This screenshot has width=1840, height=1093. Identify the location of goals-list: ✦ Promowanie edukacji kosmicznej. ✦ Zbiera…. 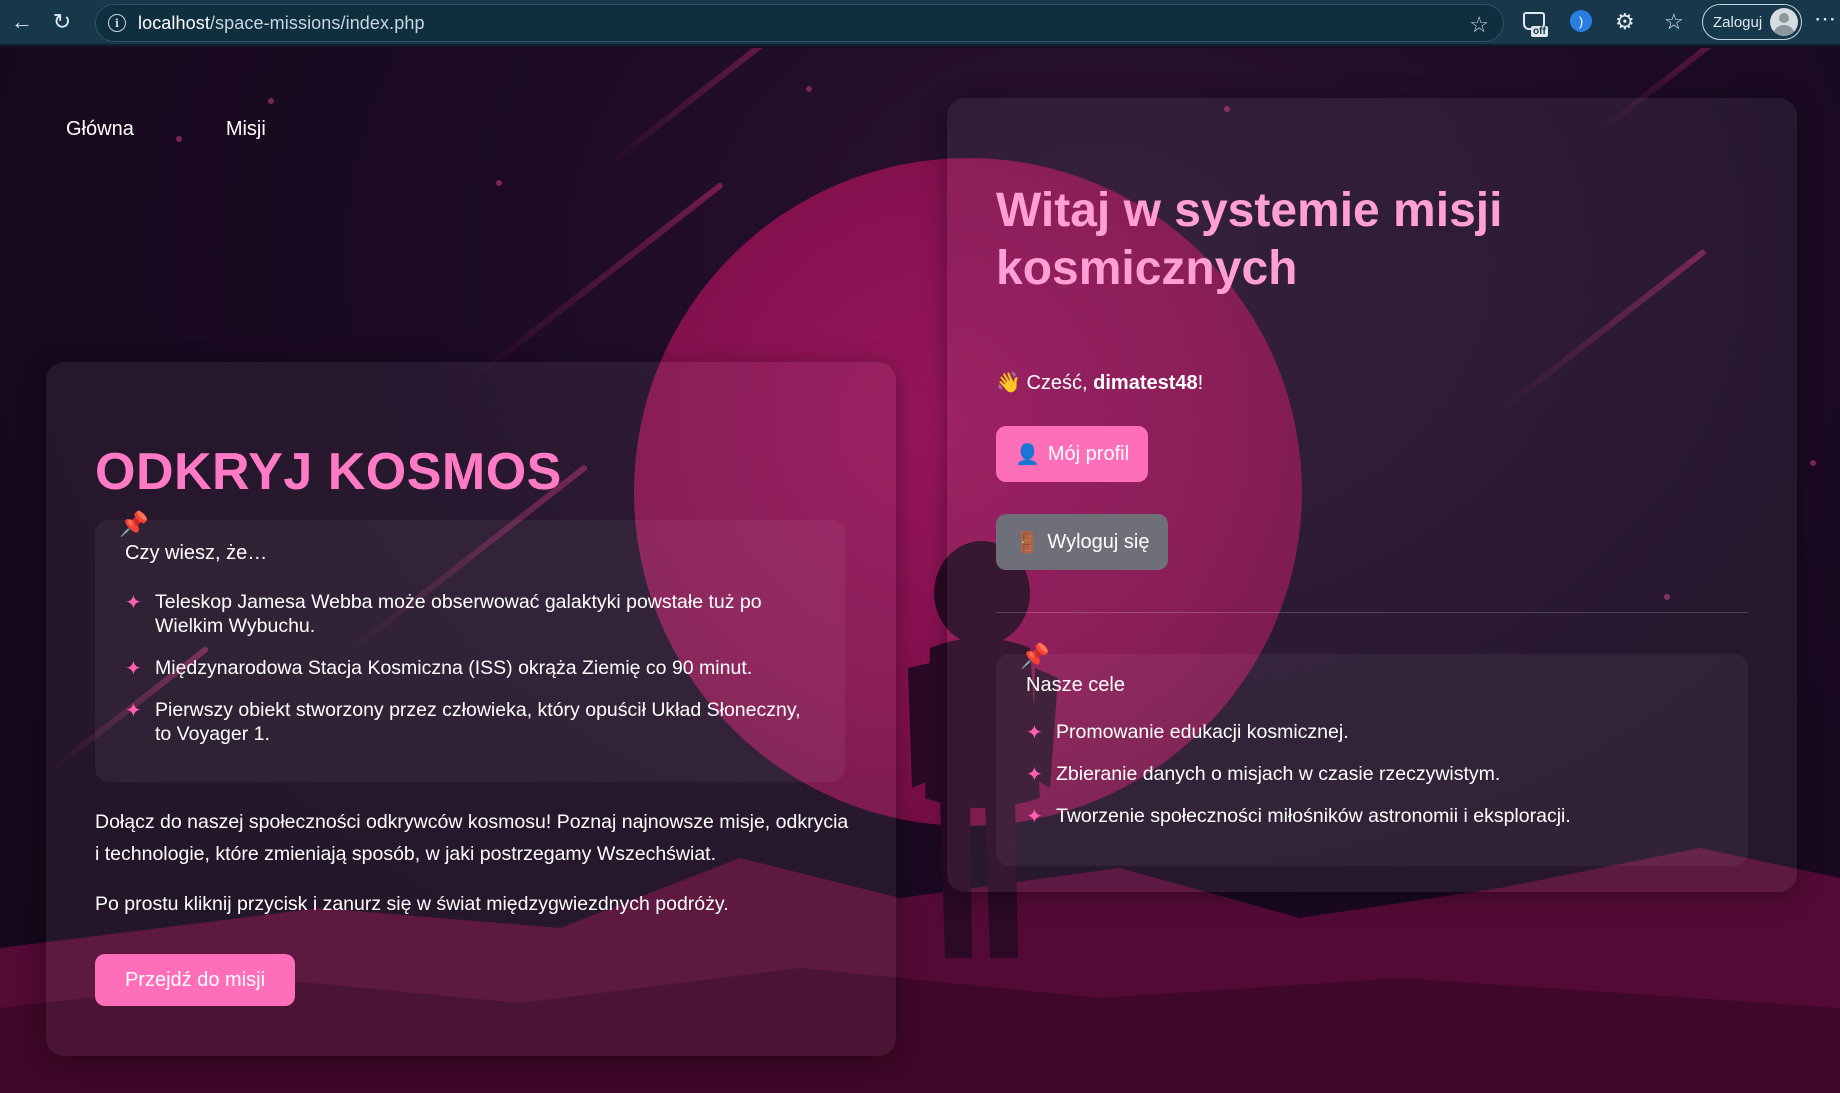
(1376, 783).